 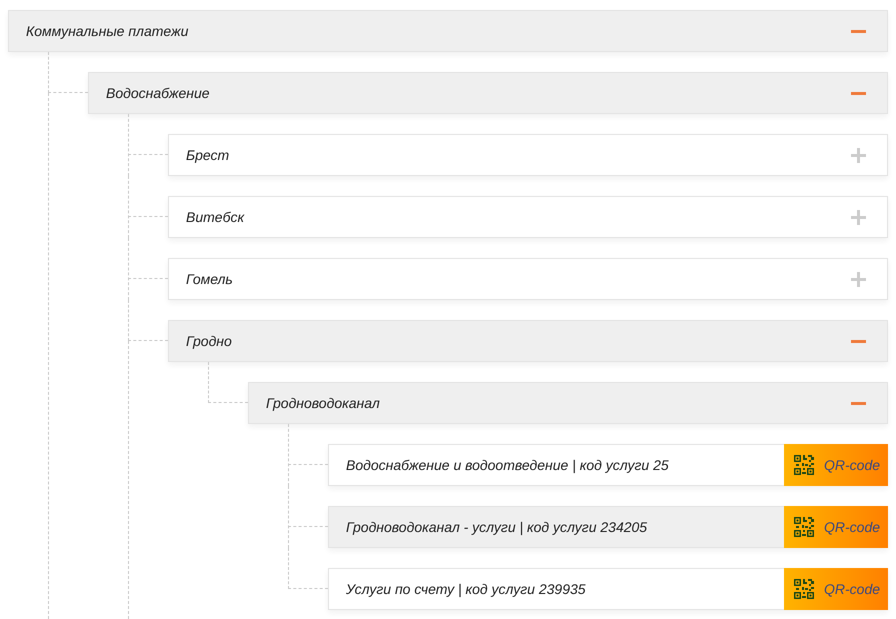 What do you see at coordinates (507, 465) in the screenshot?
I see `service-label: Водоснабжение и водоотведение | код услуги 25` at bounding box center [507, 465].